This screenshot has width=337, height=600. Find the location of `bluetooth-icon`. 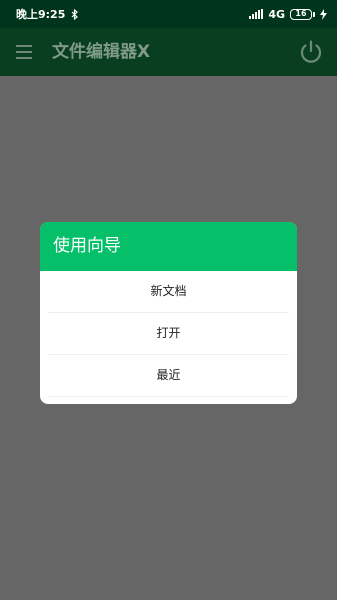

bluetooth-icon is located at coordinates (75, 14).